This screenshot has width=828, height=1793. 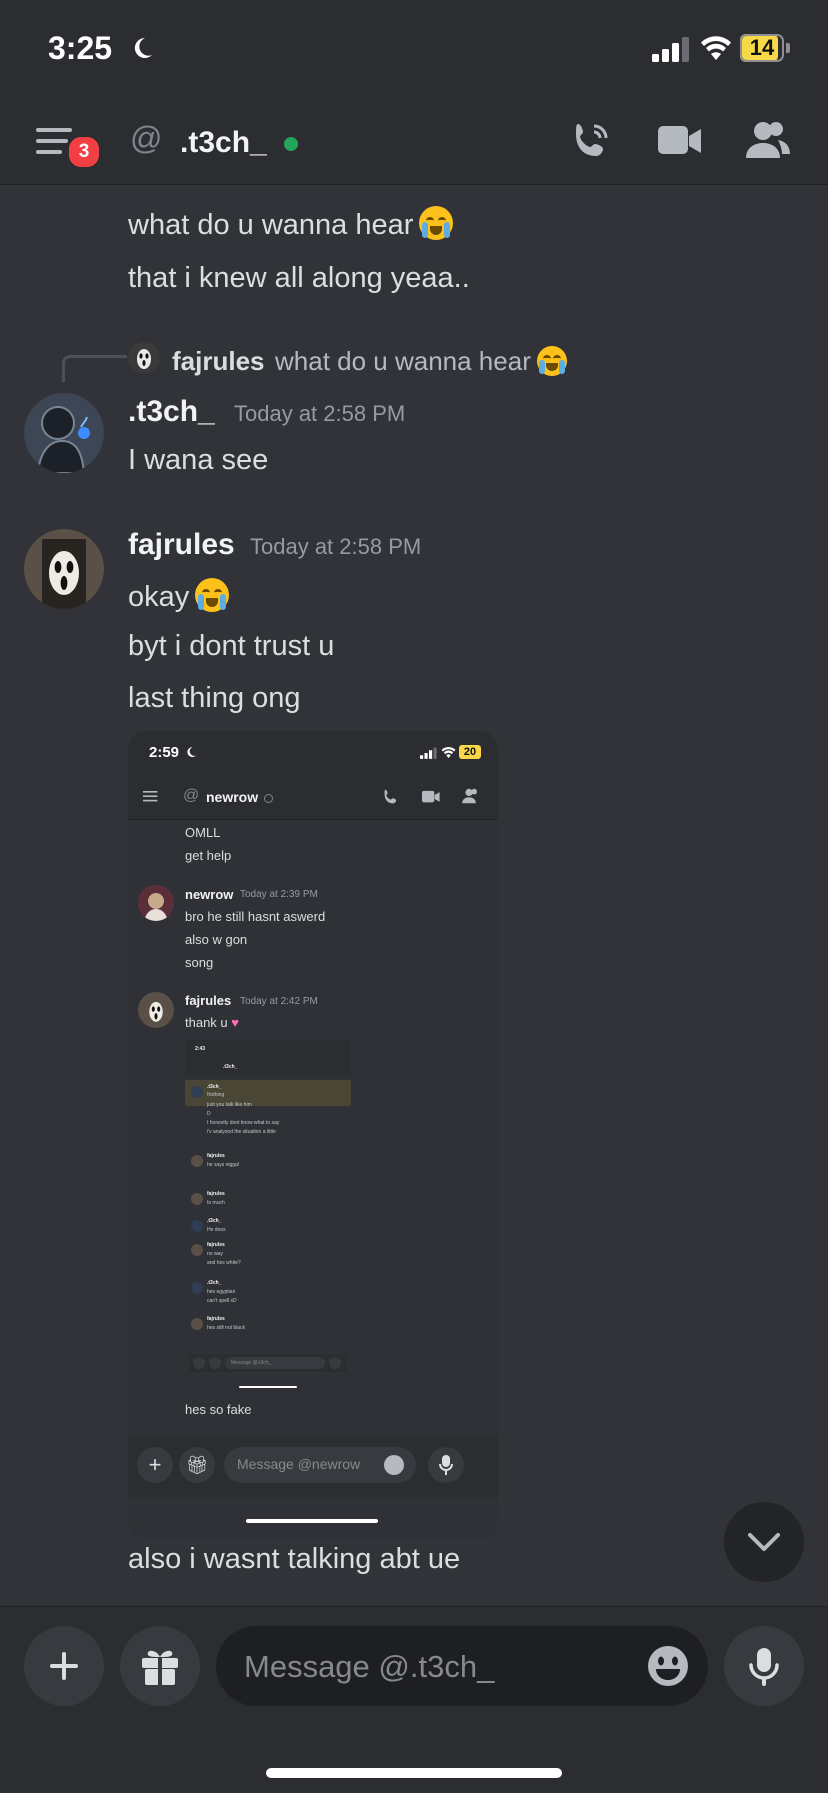 I want to click on attachment-message-author: fajrules, so click(x=208, y=1000).